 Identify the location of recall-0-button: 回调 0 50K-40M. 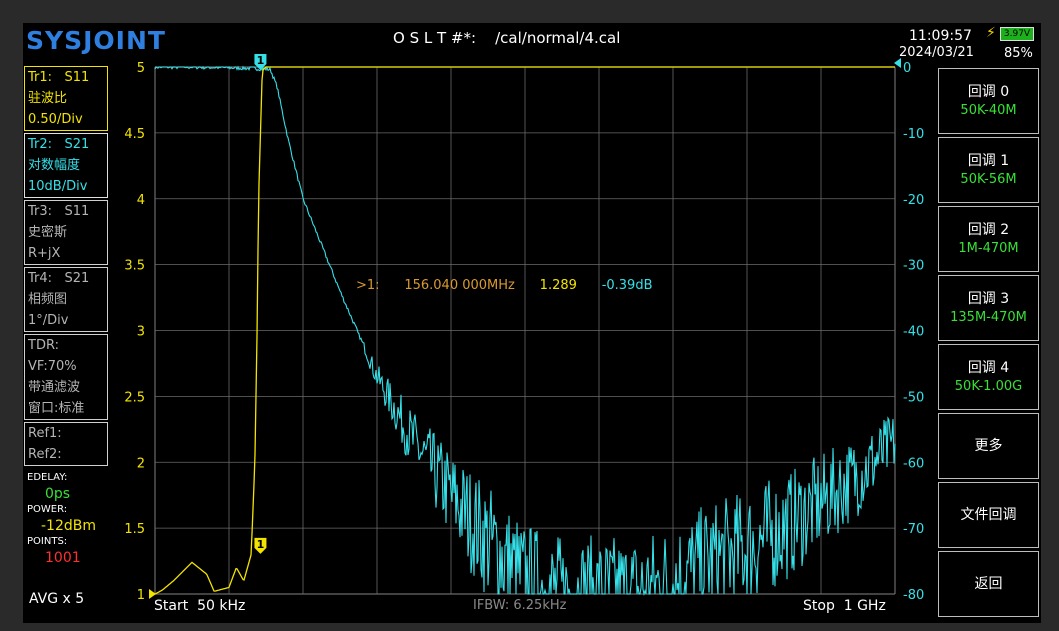
(988, 101).